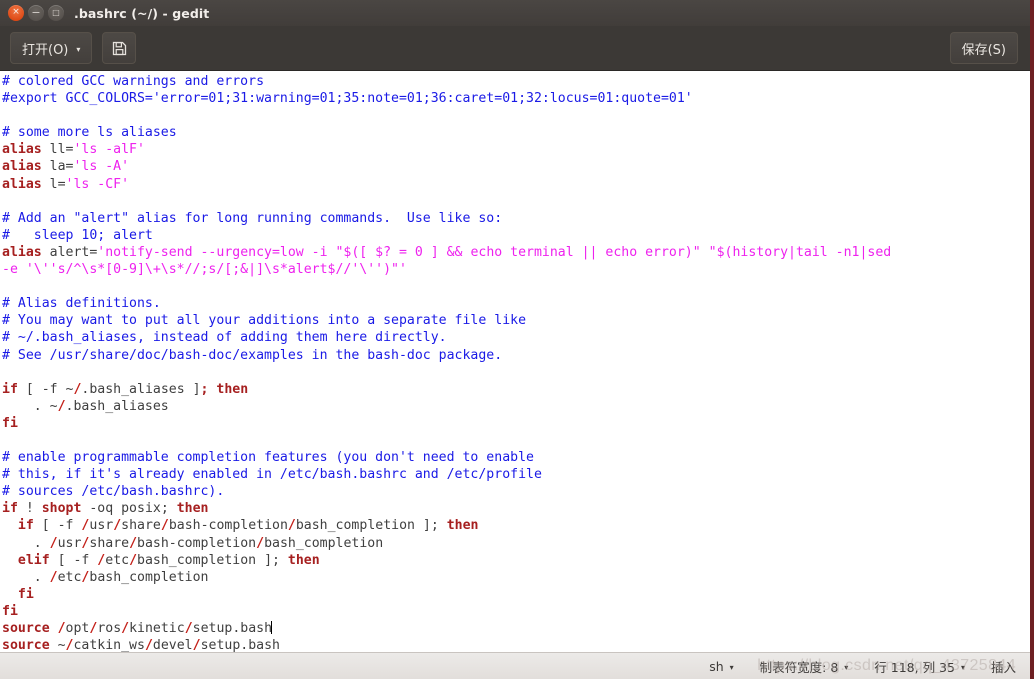 This screenshot has height=679, width=1034. I want to click on status-language: sh ▾, so click(721, 666).